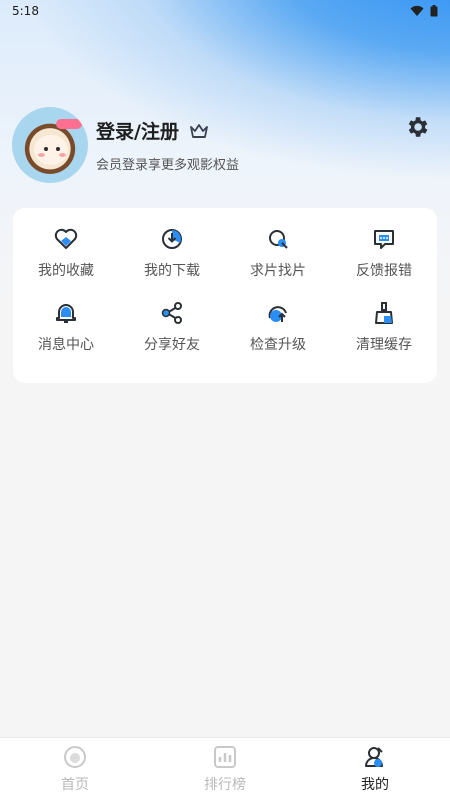 Image resolution: width=450 pixels, height=800 pixels. What do you see at coordinates (66, 271) in the screenshot?
I see `grid-item-label: 我的收藏` at bounding box center [66, 271].